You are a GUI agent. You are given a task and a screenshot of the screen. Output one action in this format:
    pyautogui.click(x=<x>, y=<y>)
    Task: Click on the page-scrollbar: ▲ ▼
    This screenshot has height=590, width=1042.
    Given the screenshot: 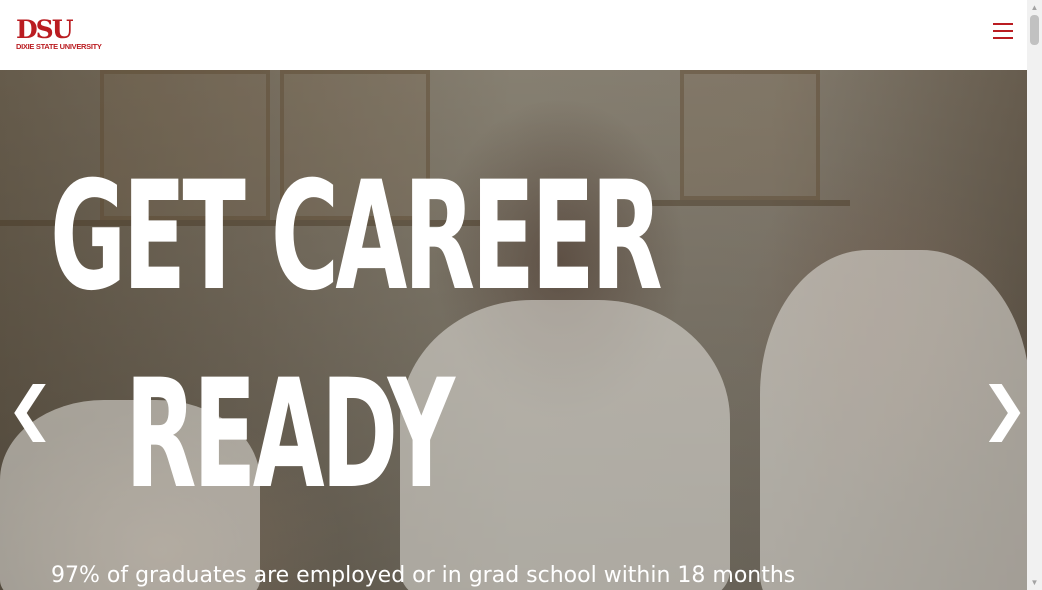 What is the action you would take?
    pyautogui.click(x=1034, y=295)
    